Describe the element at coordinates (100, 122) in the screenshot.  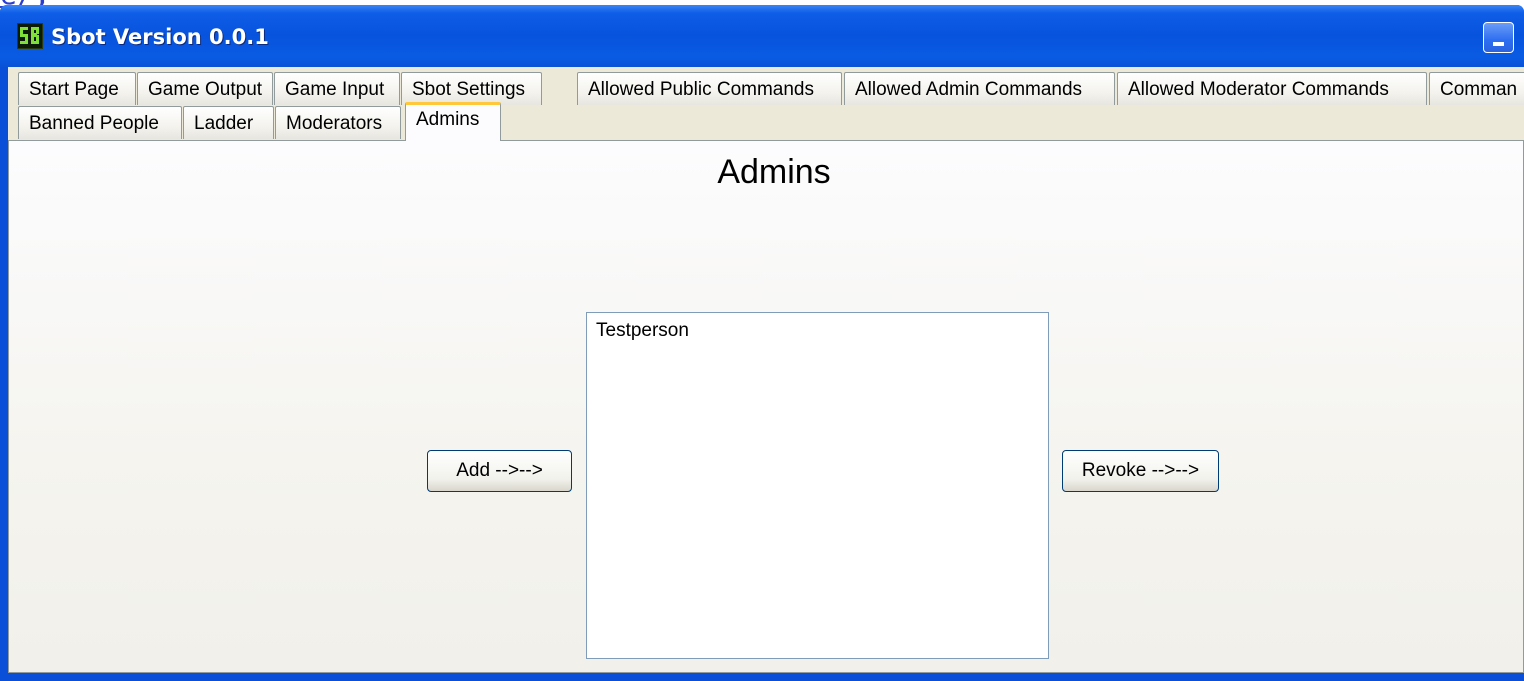
I see `tab-banned-people: Banned People` at that location.